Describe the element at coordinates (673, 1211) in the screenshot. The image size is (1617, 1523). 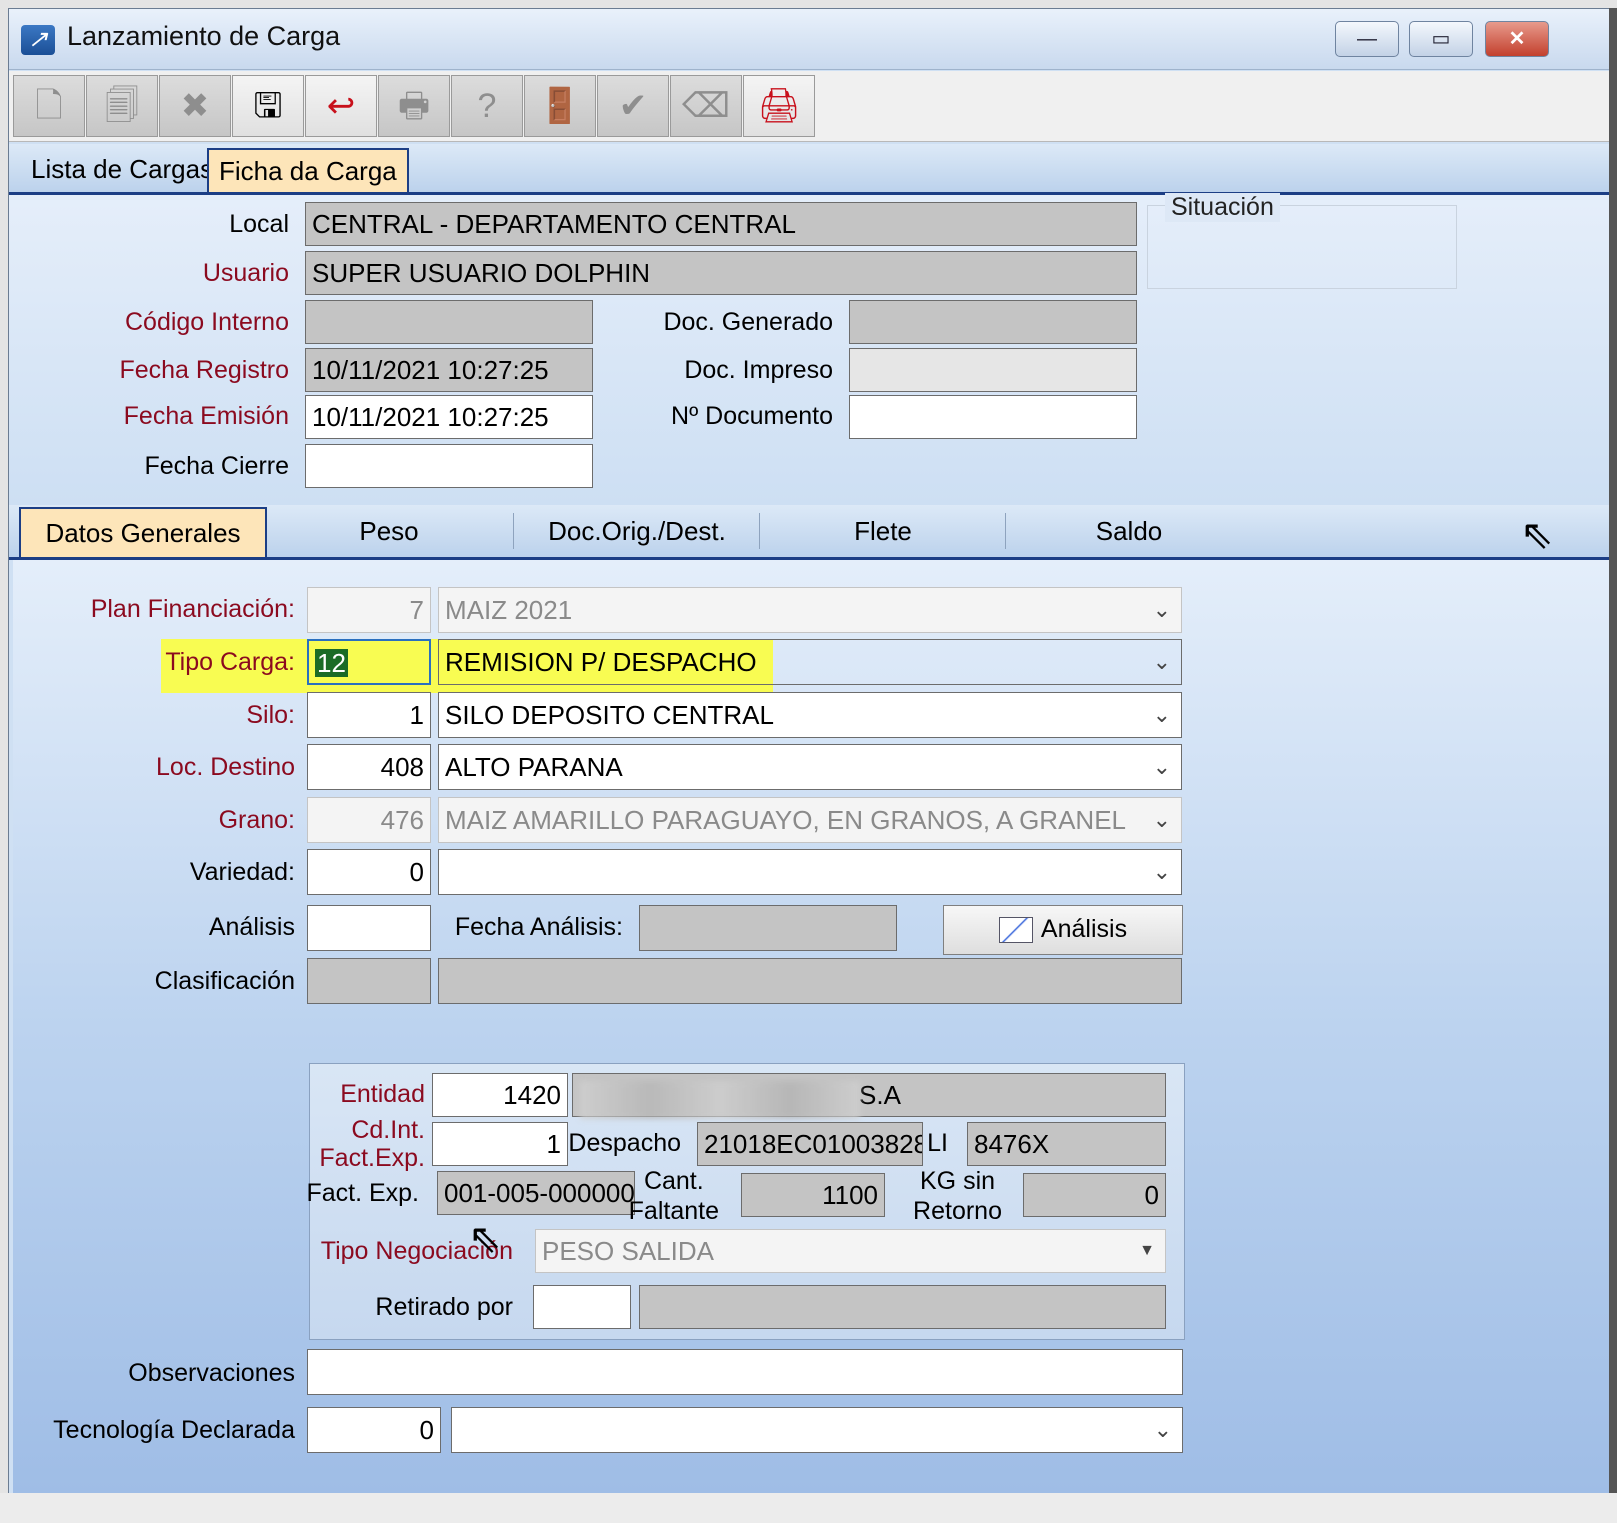
I see `cant-label-line2: Faltante` at that location.